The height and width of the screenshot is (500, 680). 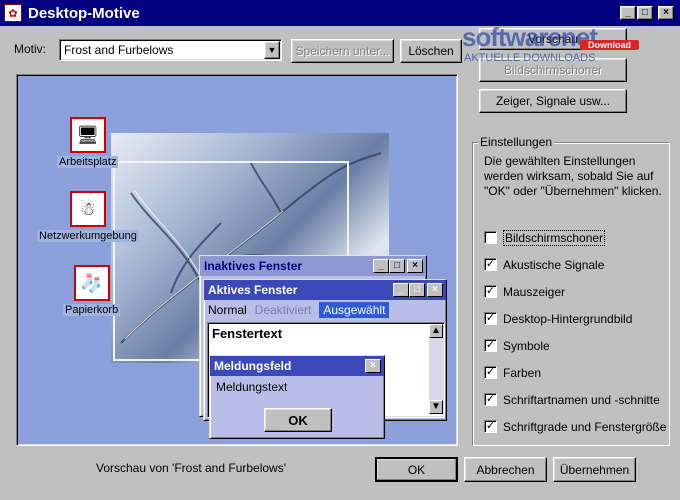 I want to click on window-text: Fenstertext, so click(x=247, y=333).